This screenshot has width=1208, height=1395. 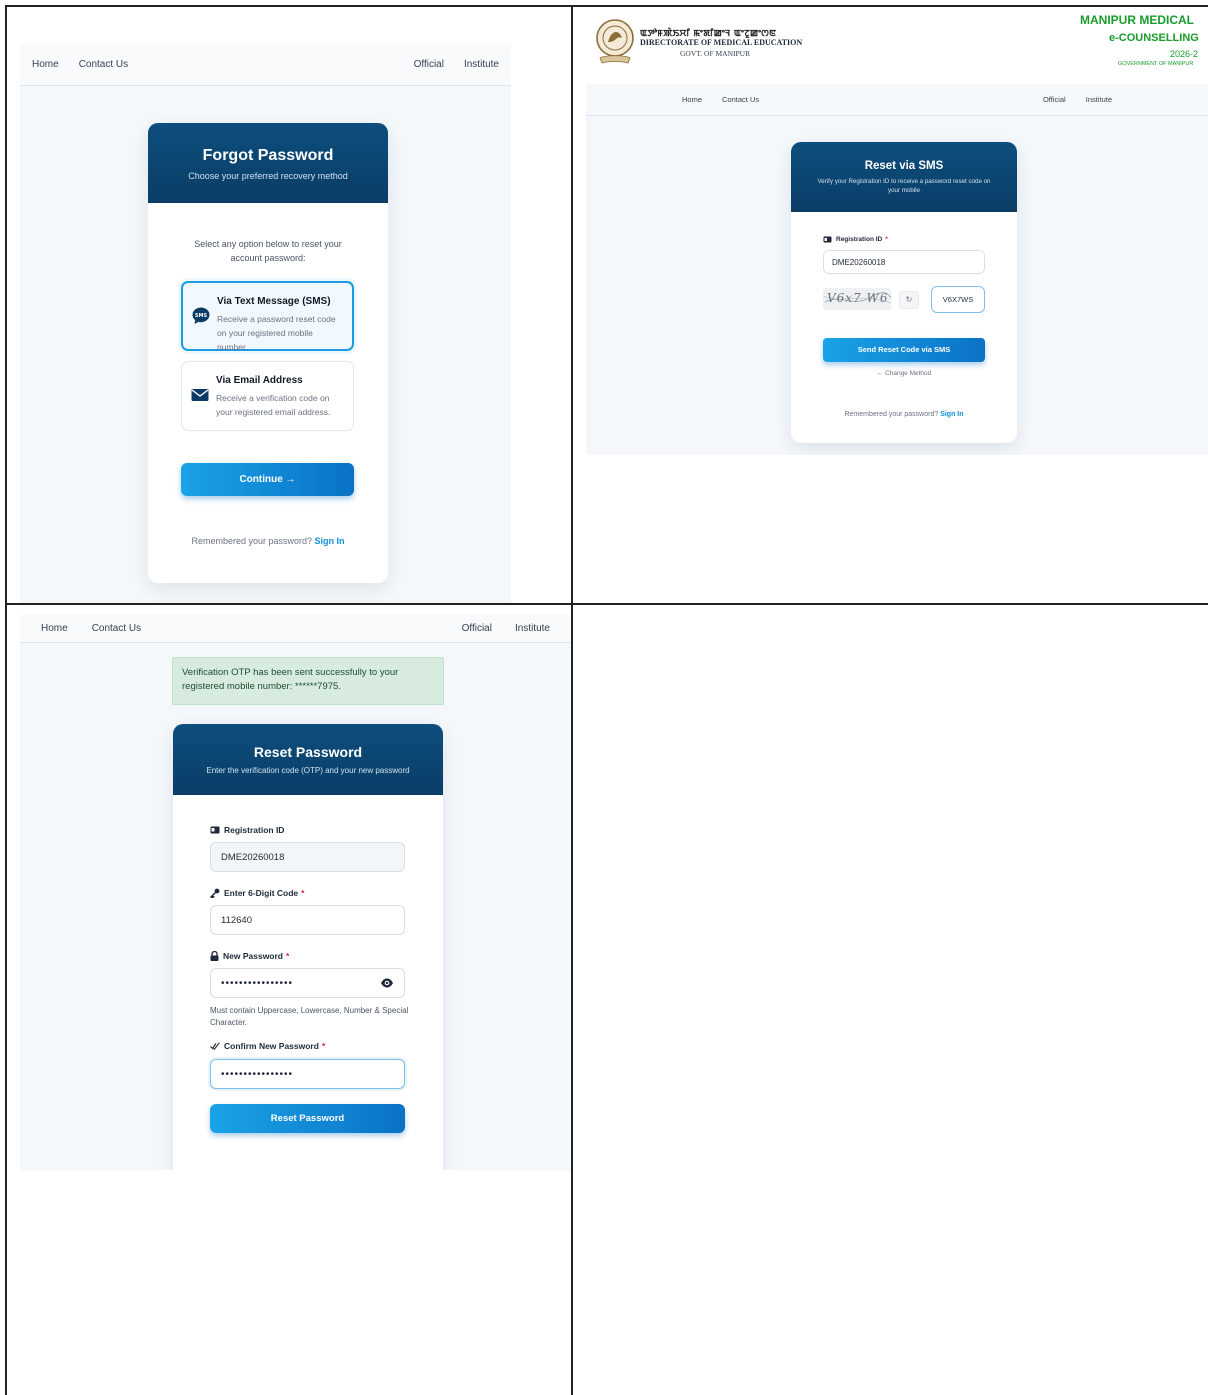 I want to click on new-password-input: ••••••••••••••••, so click(x=307, y=983).